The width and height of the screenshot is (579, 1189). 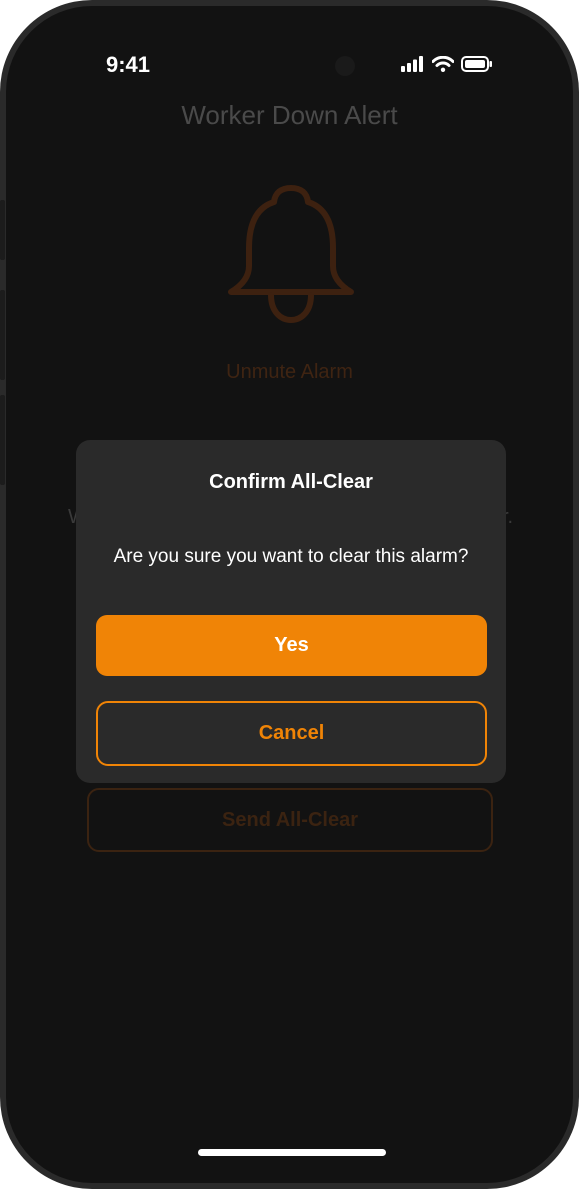 What do you see at coordinates (289, 372) in the screenshot?
I see `unmute-alarm-button: Unmute Alarm` at bounding box center [289, 372].